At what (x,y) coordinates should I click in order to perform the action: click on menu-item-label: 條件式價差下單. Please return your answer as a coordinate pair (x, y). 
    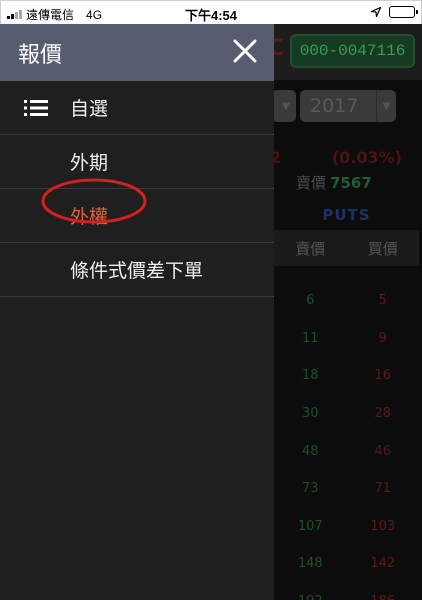
    Looking at the image, I should click on (137, 271).